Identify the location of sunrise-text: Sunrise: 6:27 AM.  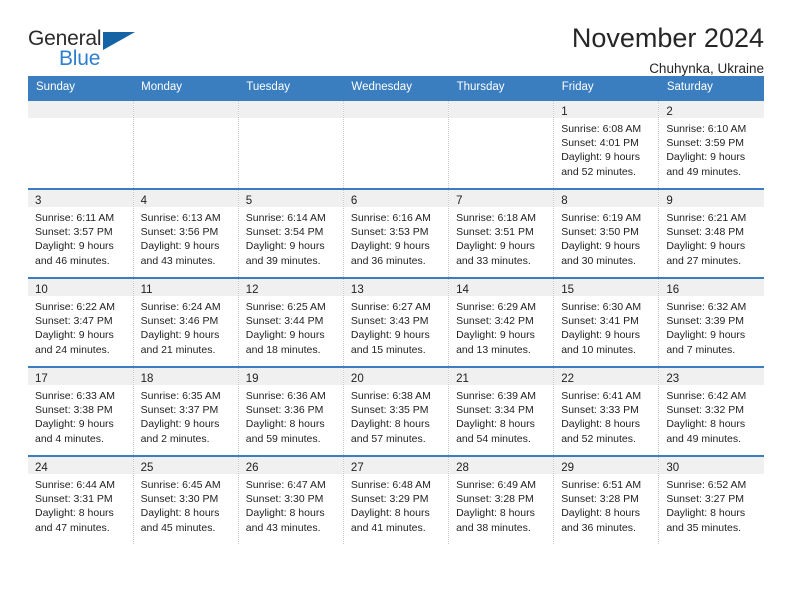
(390, 307).